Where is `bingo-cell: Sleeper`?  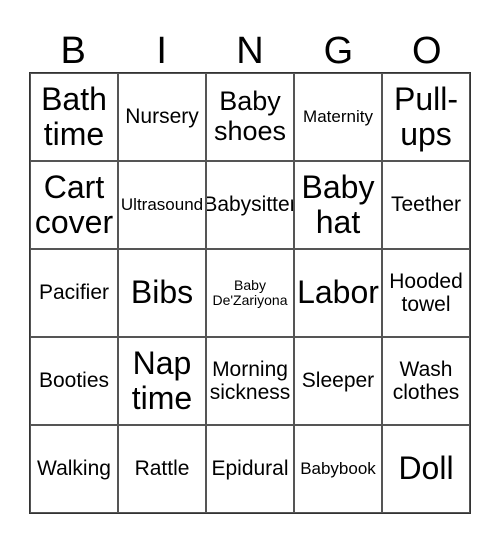
bingo-cell: Sleeper is located at coordinates (338, 381).